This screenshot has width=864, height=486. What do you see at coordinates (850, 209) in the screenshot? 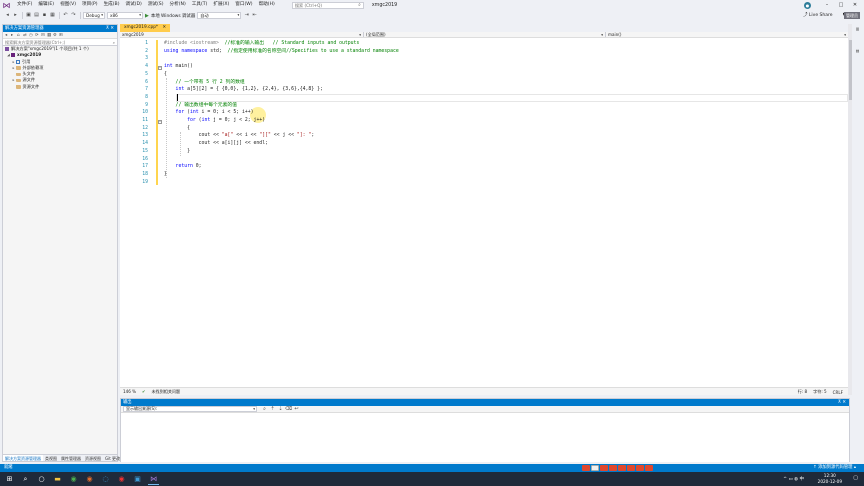
I see `editor-vertical-scrollbar` at bounding box center [850, 209].